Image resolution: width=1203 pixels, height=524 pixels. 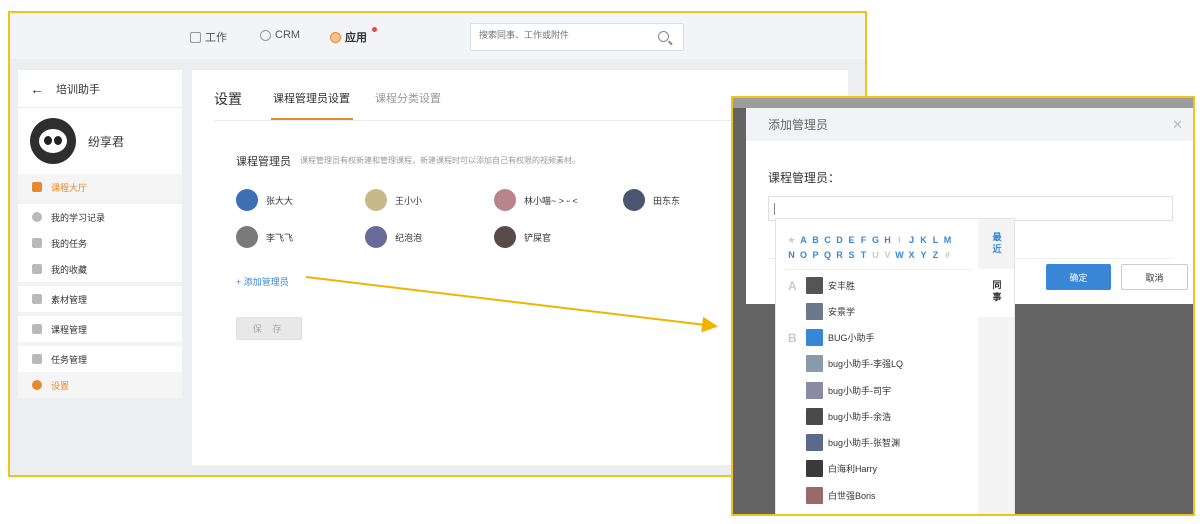 I want to click on save-button: 保 存, so click(x=269, y=328).